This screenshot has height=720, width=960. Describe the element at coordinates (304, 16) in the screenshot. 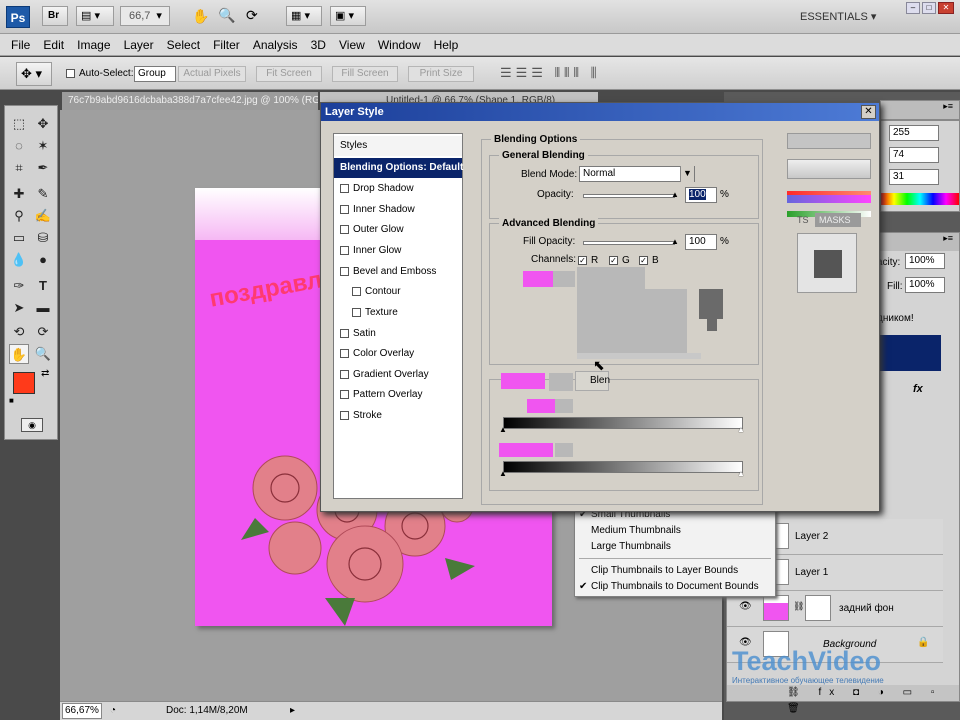

I see `arrange-documents-button: ▦ ▾` at that location.